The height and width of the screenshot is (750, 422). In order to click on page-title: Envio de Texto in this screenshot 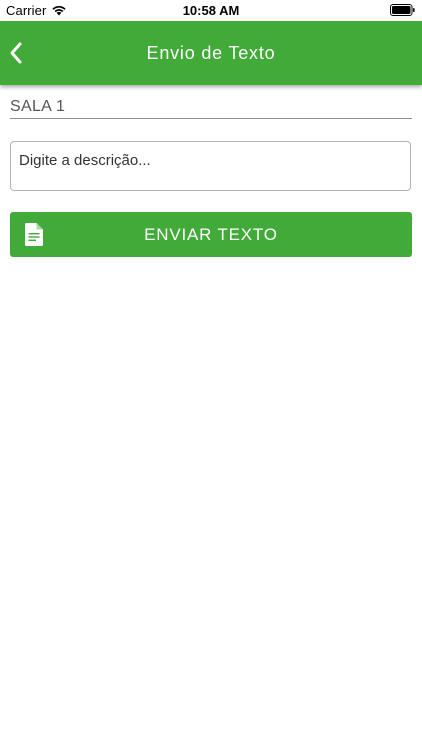, I will do `click(211, 53)`.